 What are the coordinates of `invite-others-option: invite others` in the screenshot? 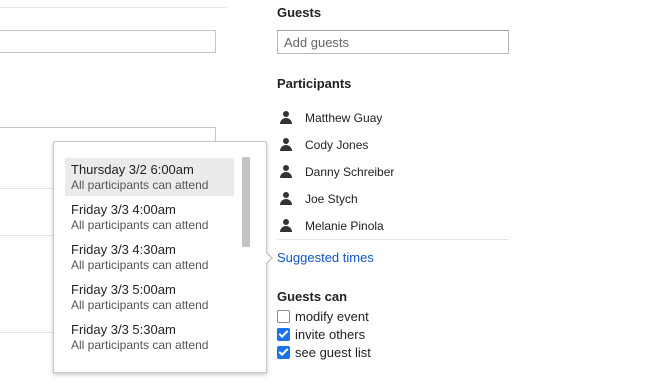 It's located at (321, 334).